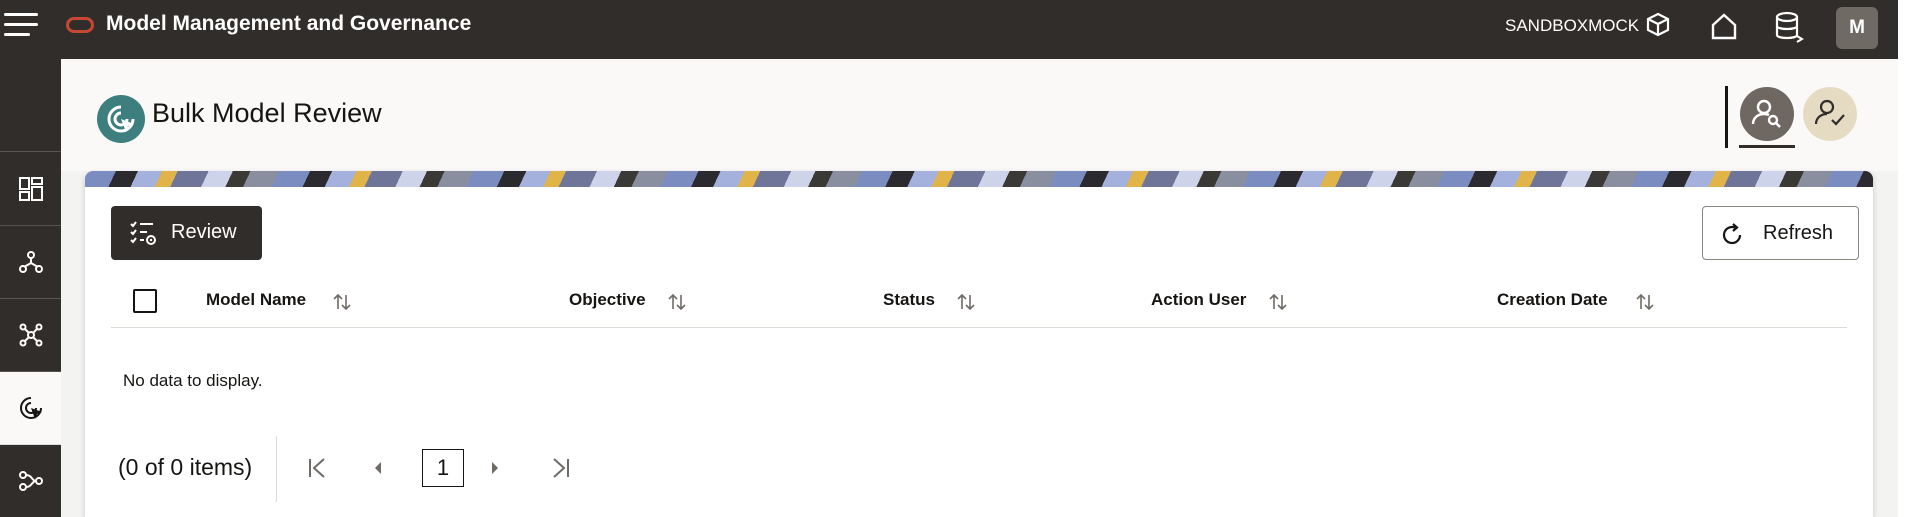 The image size is (1909, 517). I want to click on home-icon, so click(1726, 28).